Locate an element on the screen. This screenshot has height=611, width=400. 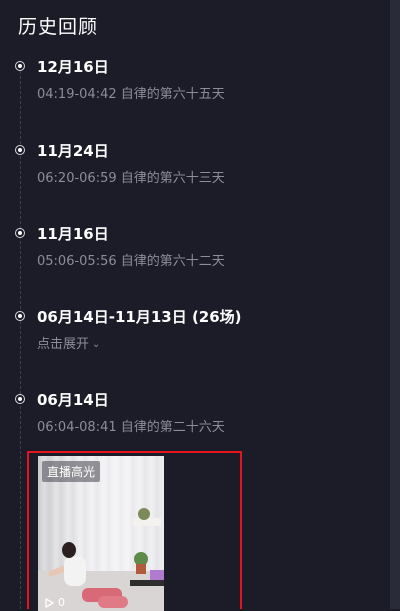
play-count-value: 0 is located at coordinates (61, 602).